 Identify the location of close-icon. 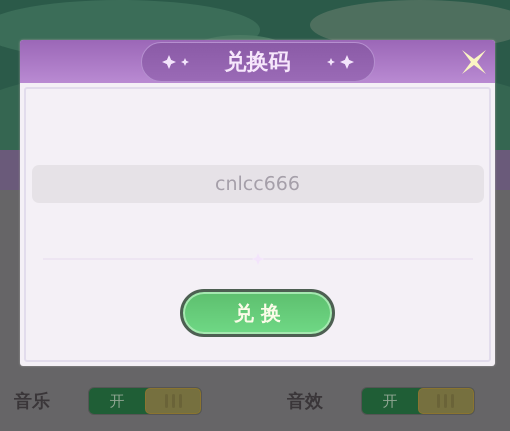
(474, 62).